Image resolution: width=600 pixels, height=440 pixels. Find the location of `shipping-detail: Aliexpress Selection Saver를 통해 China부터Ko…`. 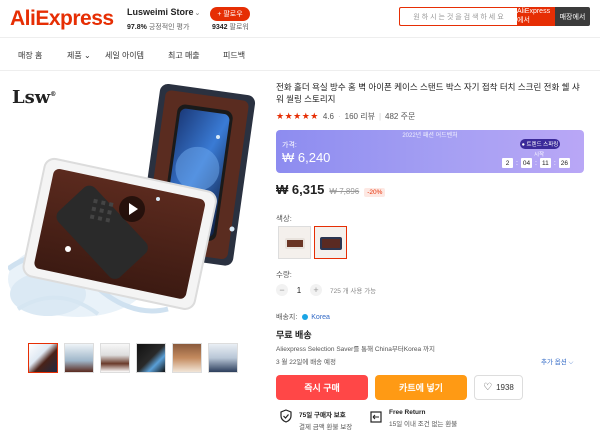

shipping-detail: Aliexpress Selection Saver를 통해 China부터Ko… is located at coordinates (355, 349).